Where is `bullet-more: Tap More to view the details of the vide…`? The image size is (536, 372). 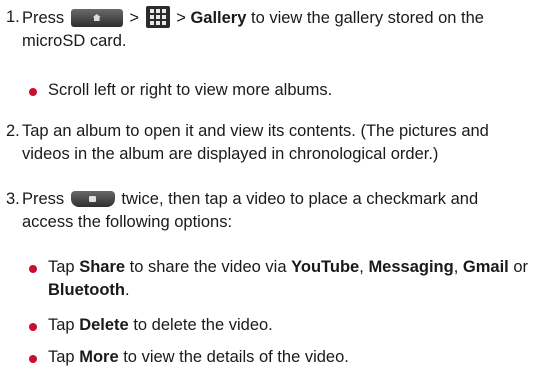
bullet-more: Tap More to view the details of the vide… is located at coordinates (268, 357).